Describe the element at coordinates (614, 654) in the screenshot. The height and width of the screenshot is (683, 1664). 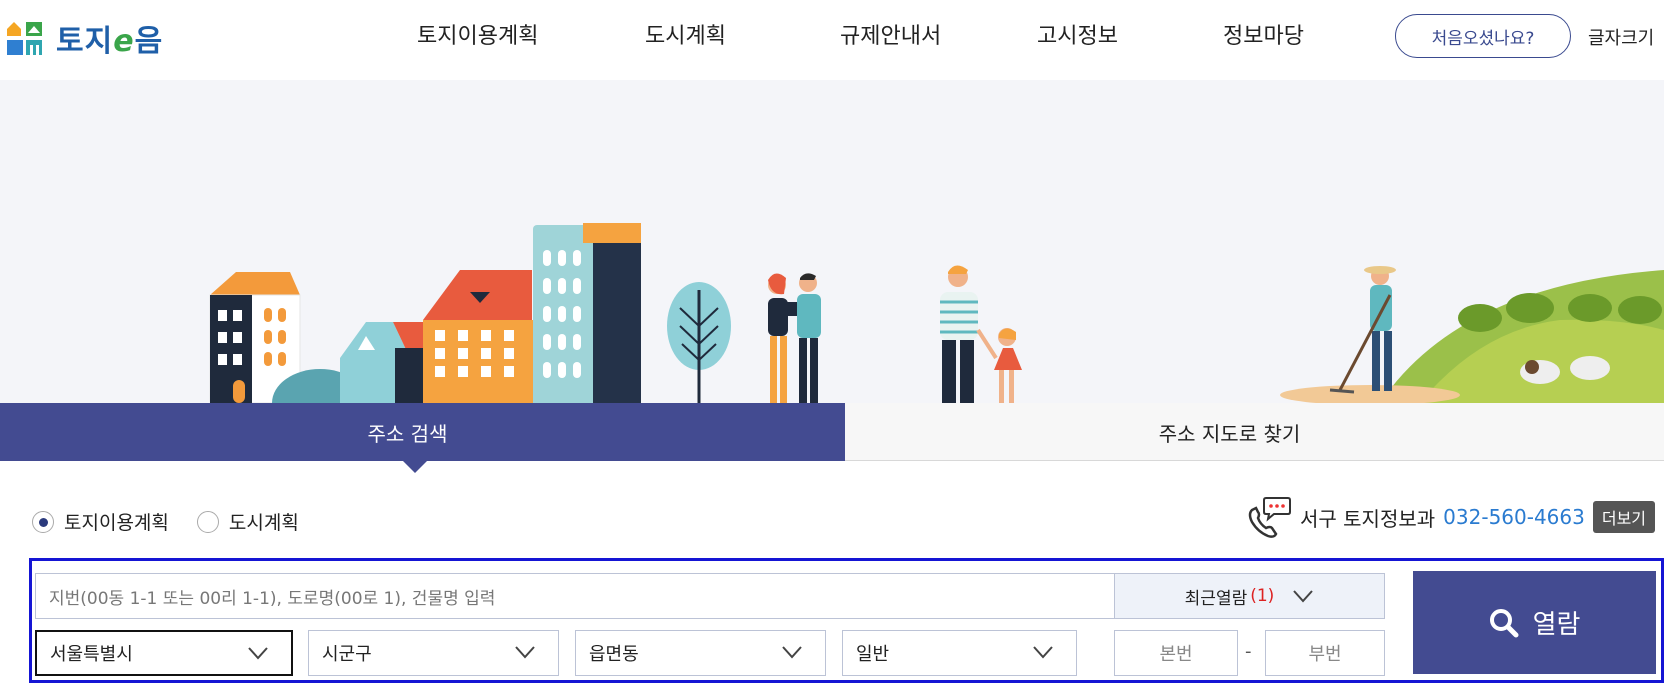
I see `eupmyeondong-value: 읍면동` at that location.